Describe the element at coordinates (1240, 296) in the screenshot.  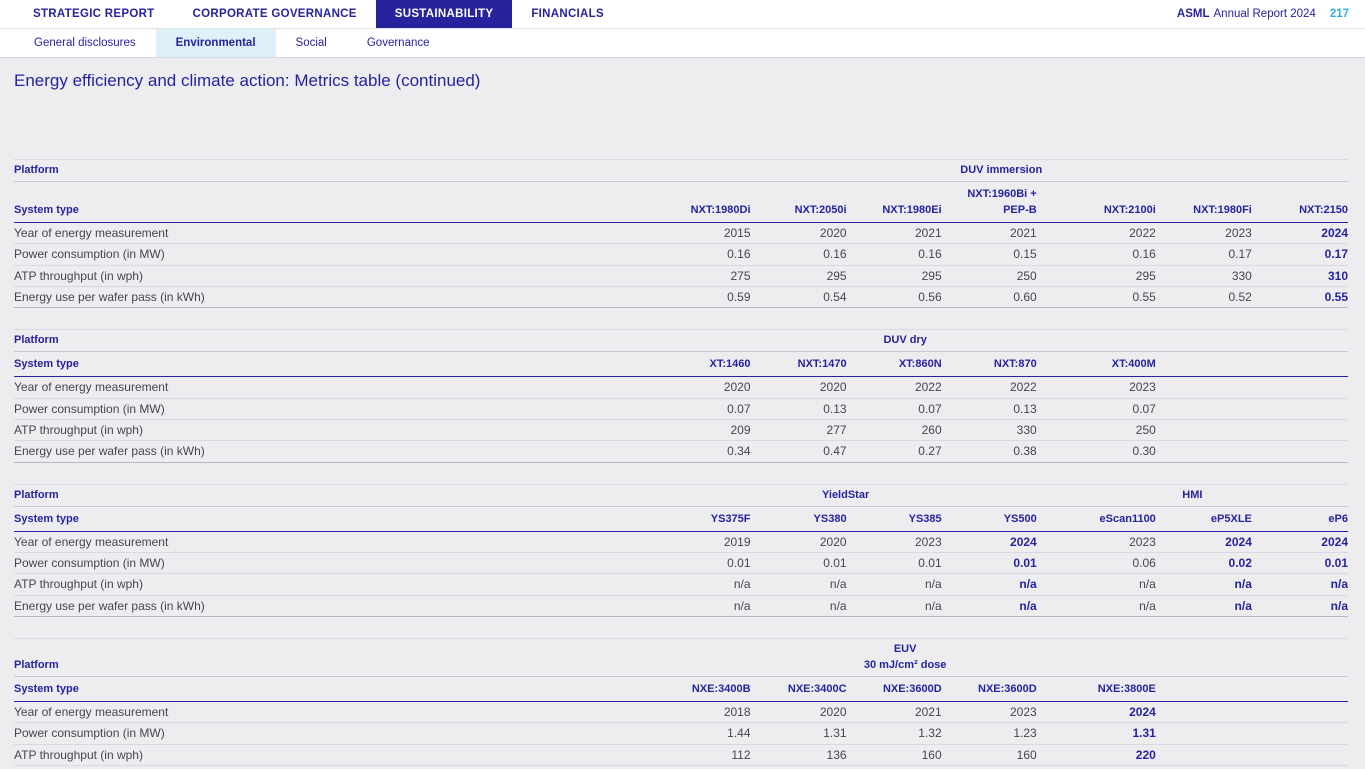
I see `metric-value: 0.52` at that location.